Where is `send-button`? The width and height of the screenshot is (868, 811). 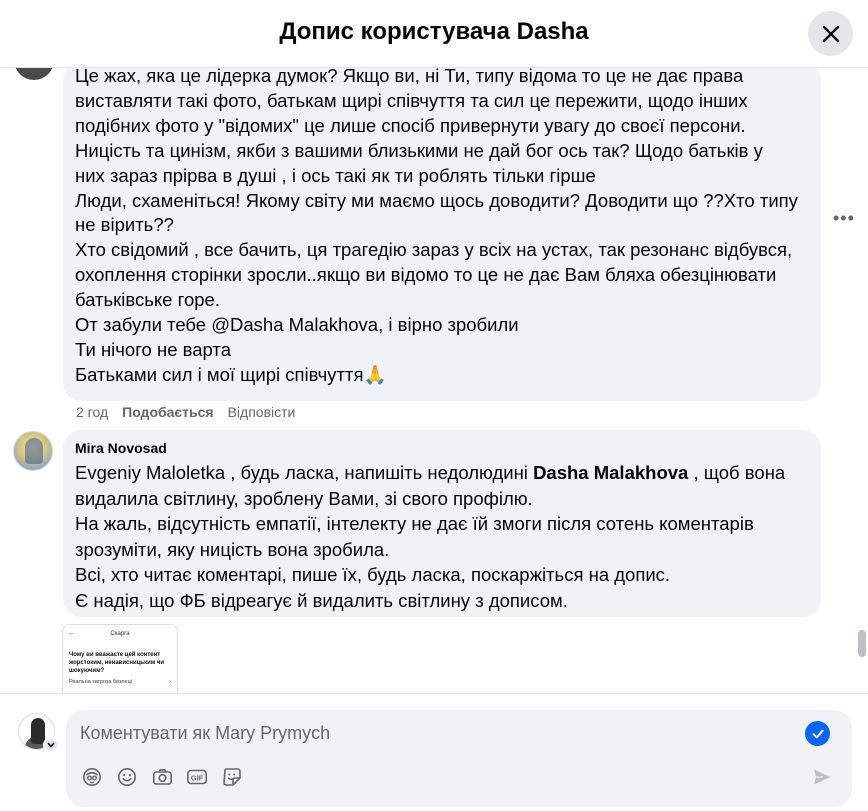 send-button is located at coordinates (822, 777).